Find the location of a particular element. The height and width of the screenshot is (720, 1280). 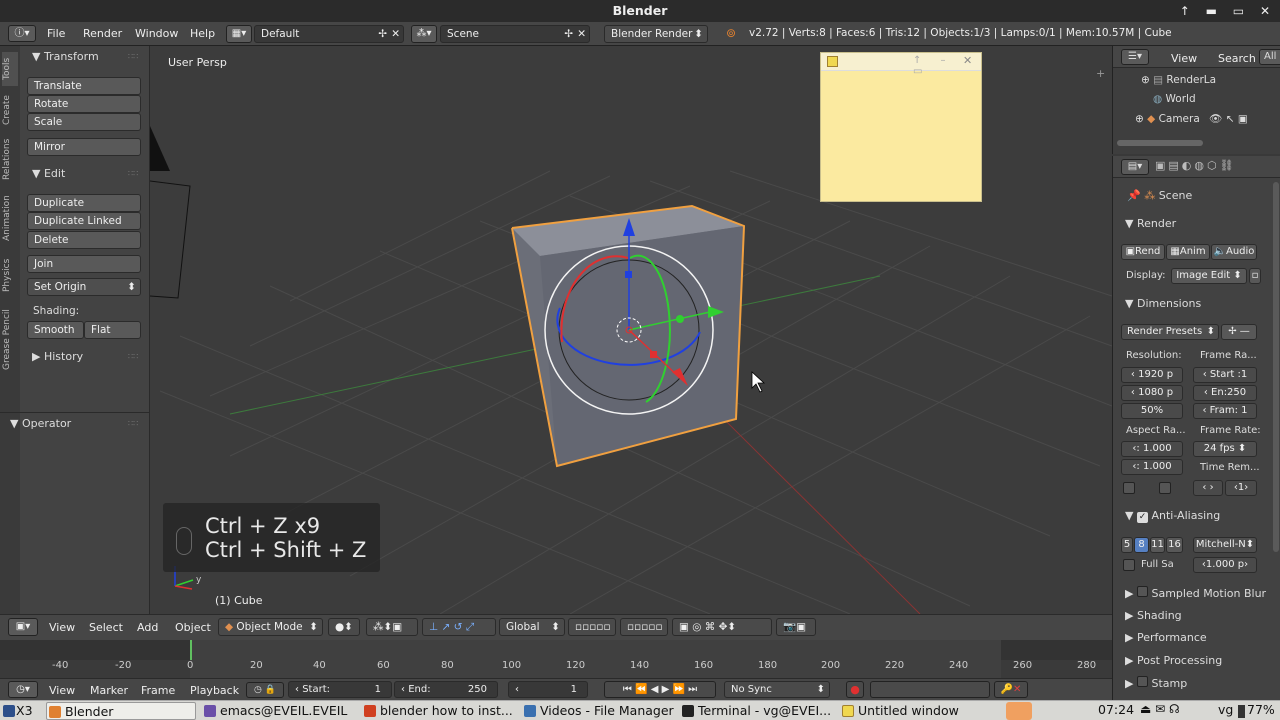

tab-grease-pencil: Grease Pencil is located at coordinates (10, 340).